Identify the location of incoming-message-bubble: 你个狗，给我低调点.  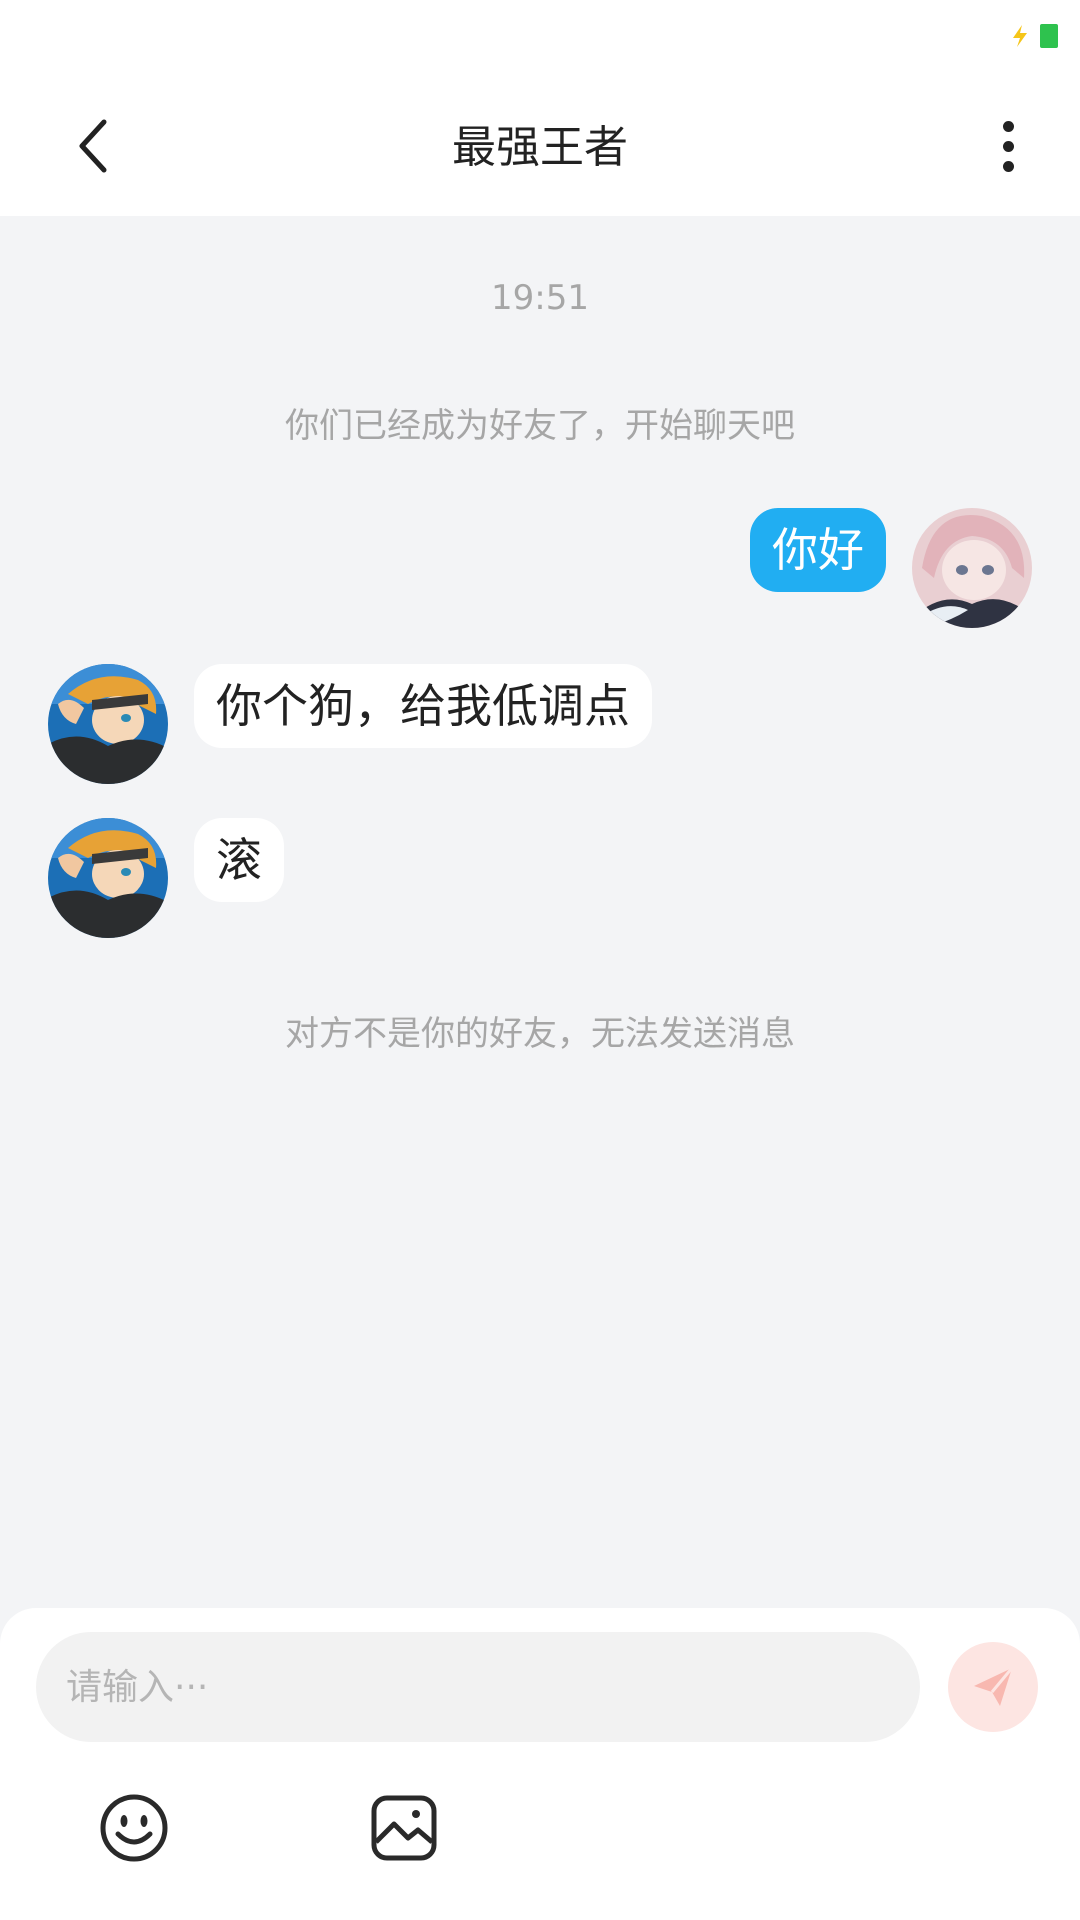
(423, 706).